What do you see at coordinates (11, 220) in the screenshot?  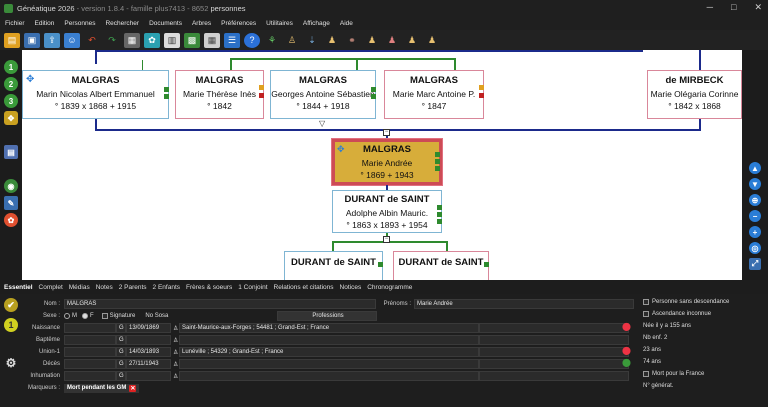 I see `settings-sidebar-icon: ✿` at bounding box center [11, 220].